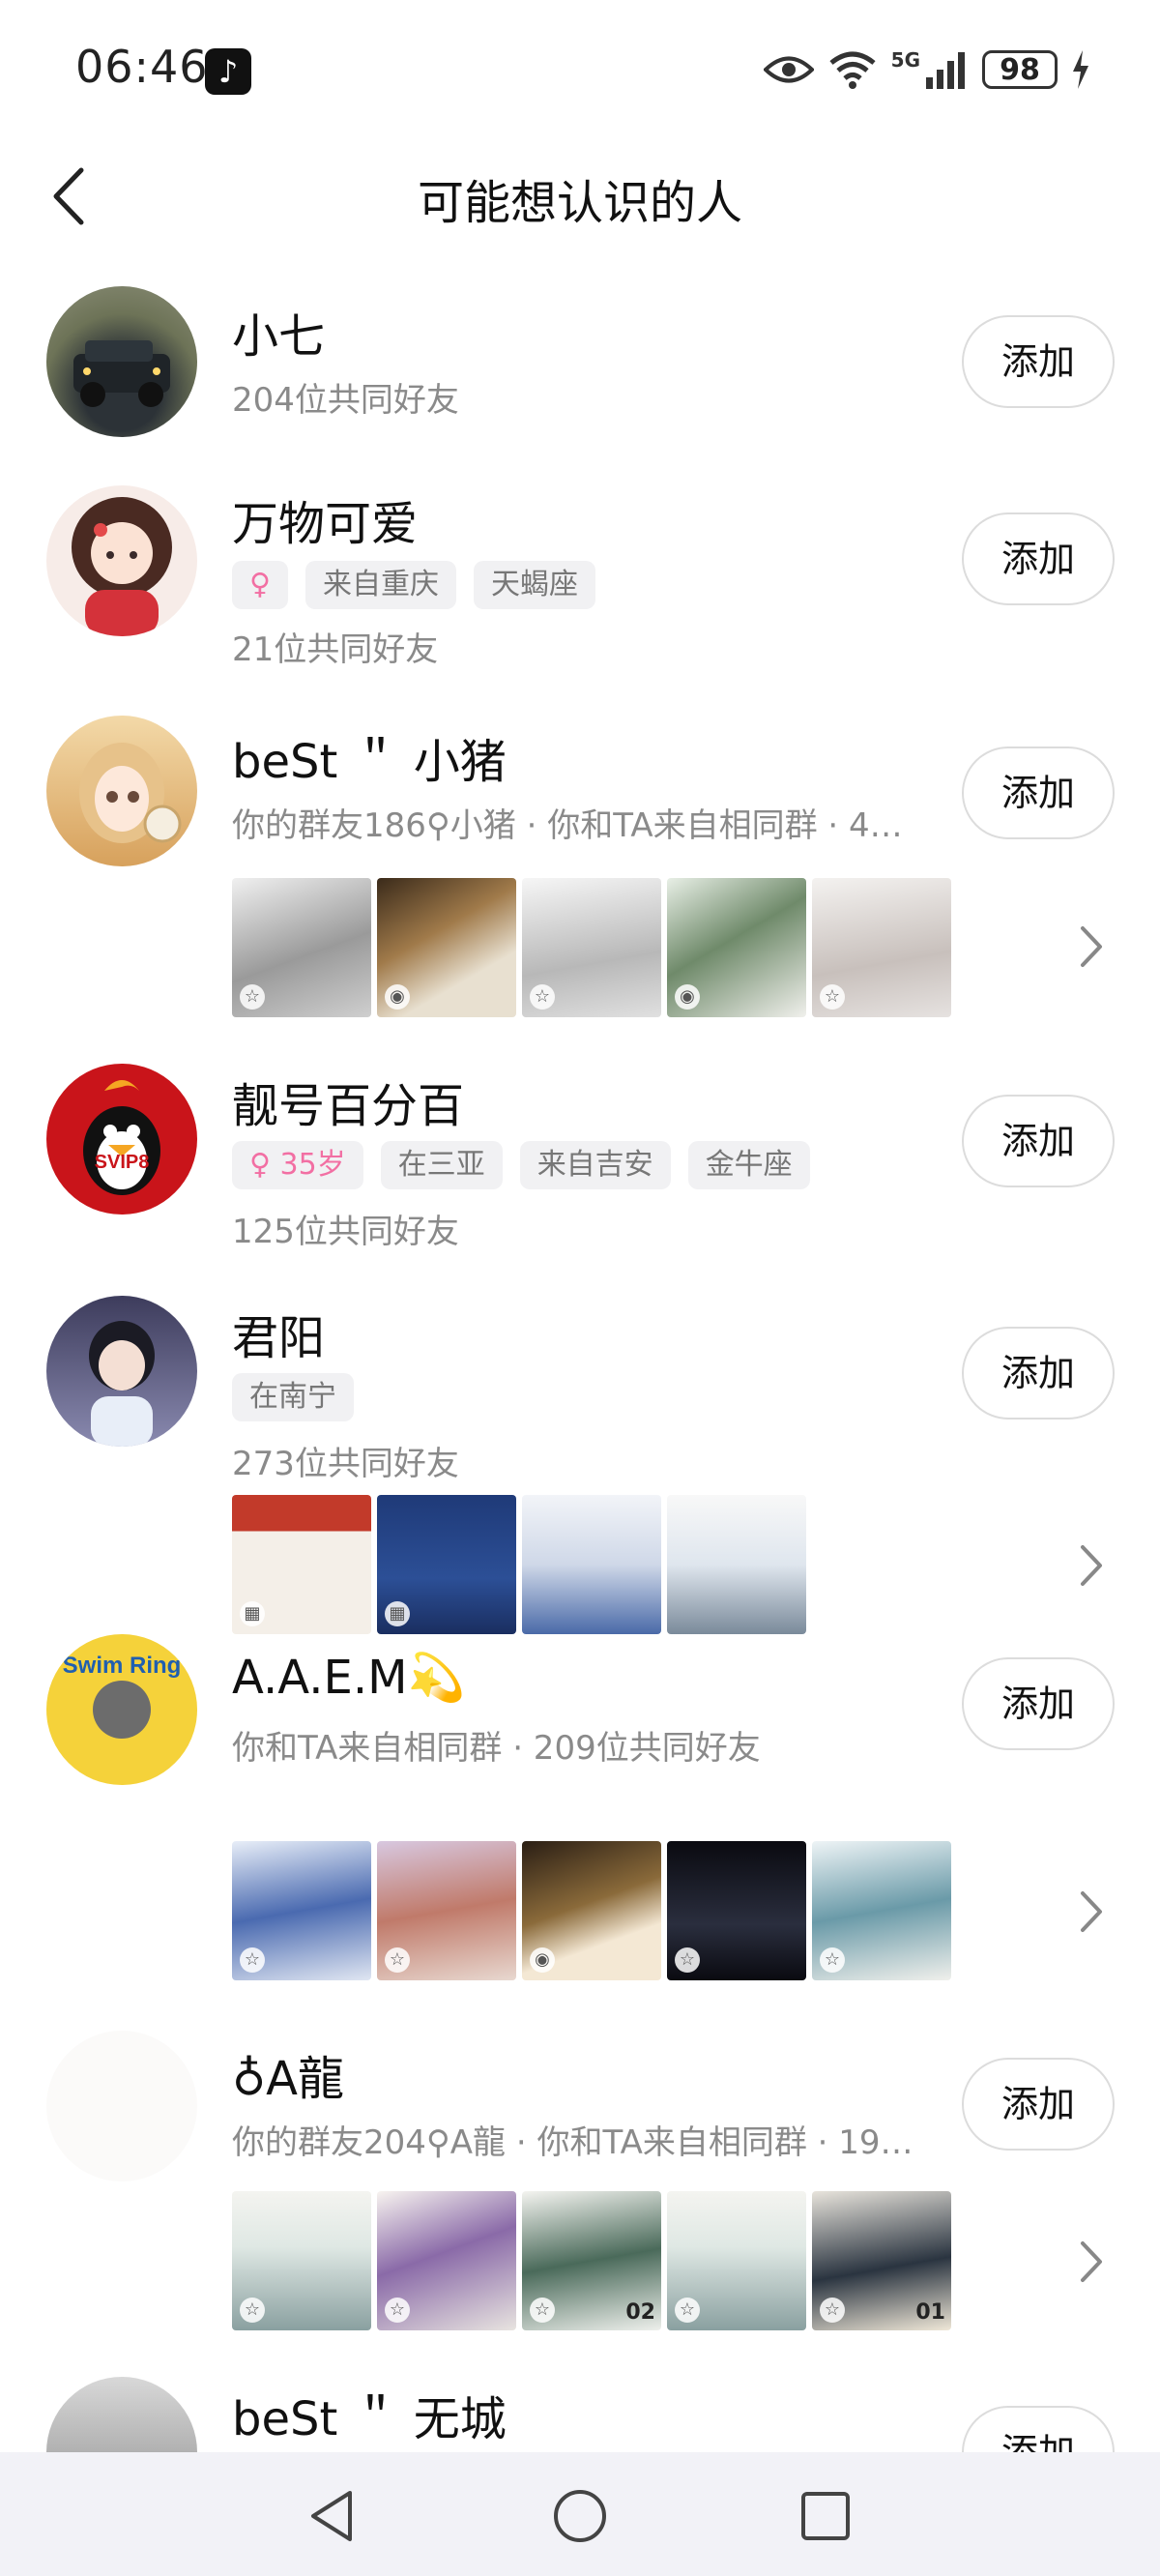  I want to click on list-item: 君阳 在南宁 273位共同好友 添加 ▦ ▦, so click(580, 1470).